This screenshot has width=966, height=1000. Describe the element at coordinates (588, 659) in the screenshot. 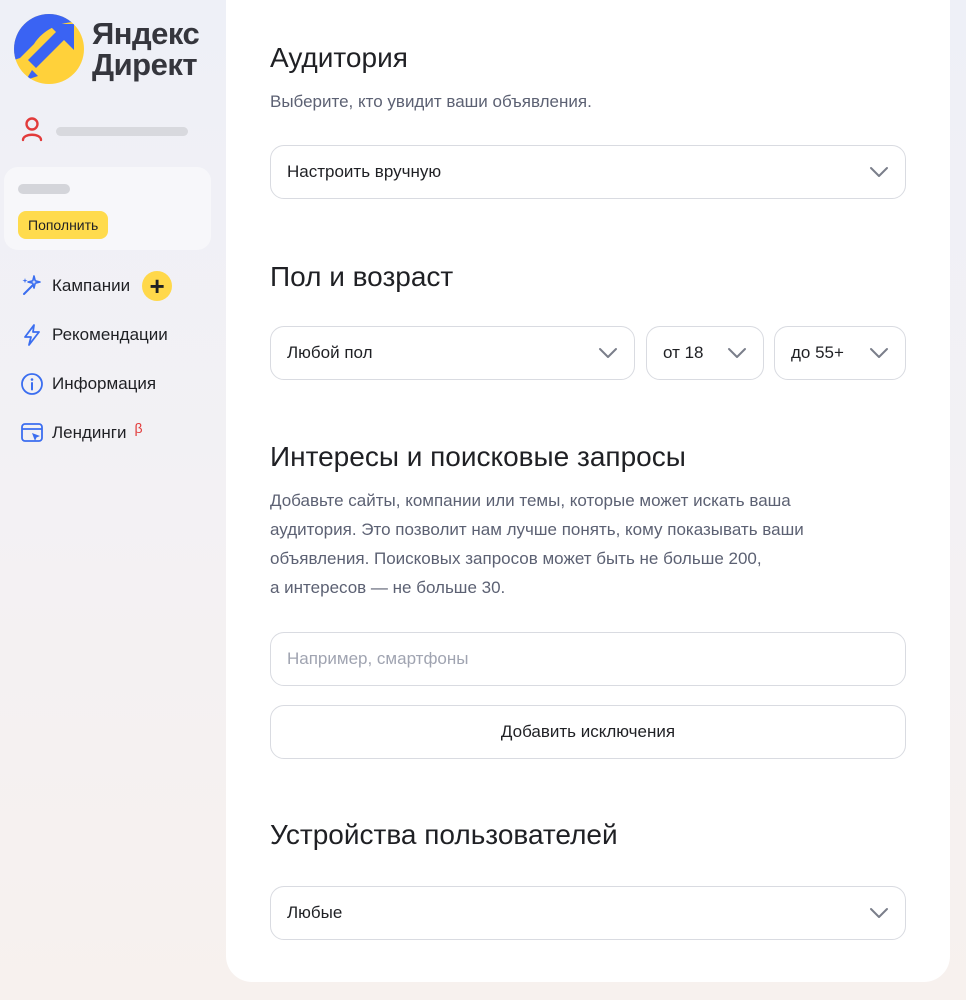

I see `interests-input: Например, смартфоны` at that location.